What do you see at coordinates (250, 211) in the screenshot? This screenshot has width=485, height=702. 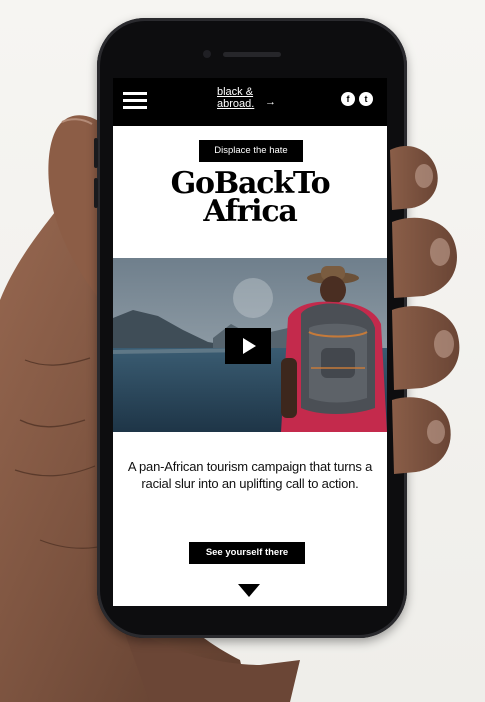 I see `title-line-2: Africa` at bounding box center [250, 211].